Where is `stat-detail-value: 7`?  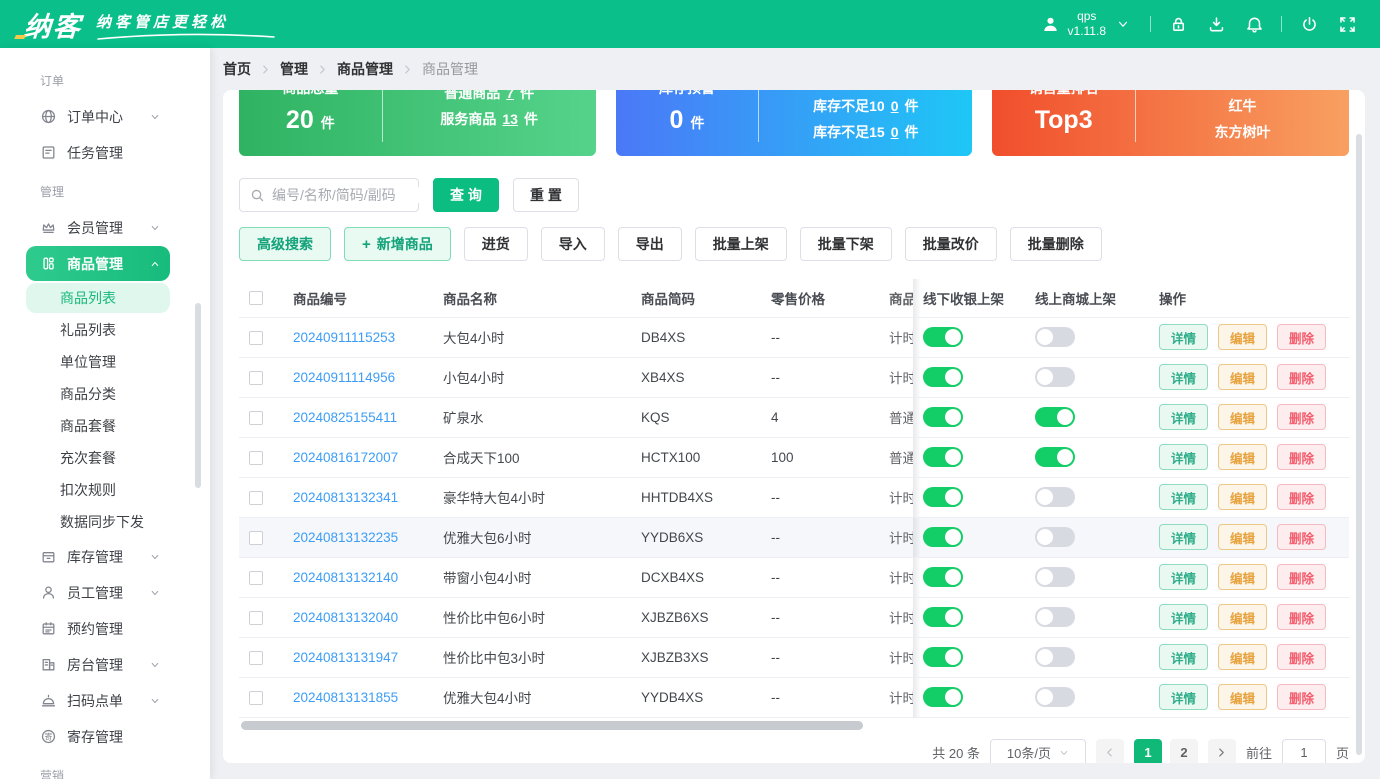 stat-detail-value: 7 is located at coordinates (510, 95).